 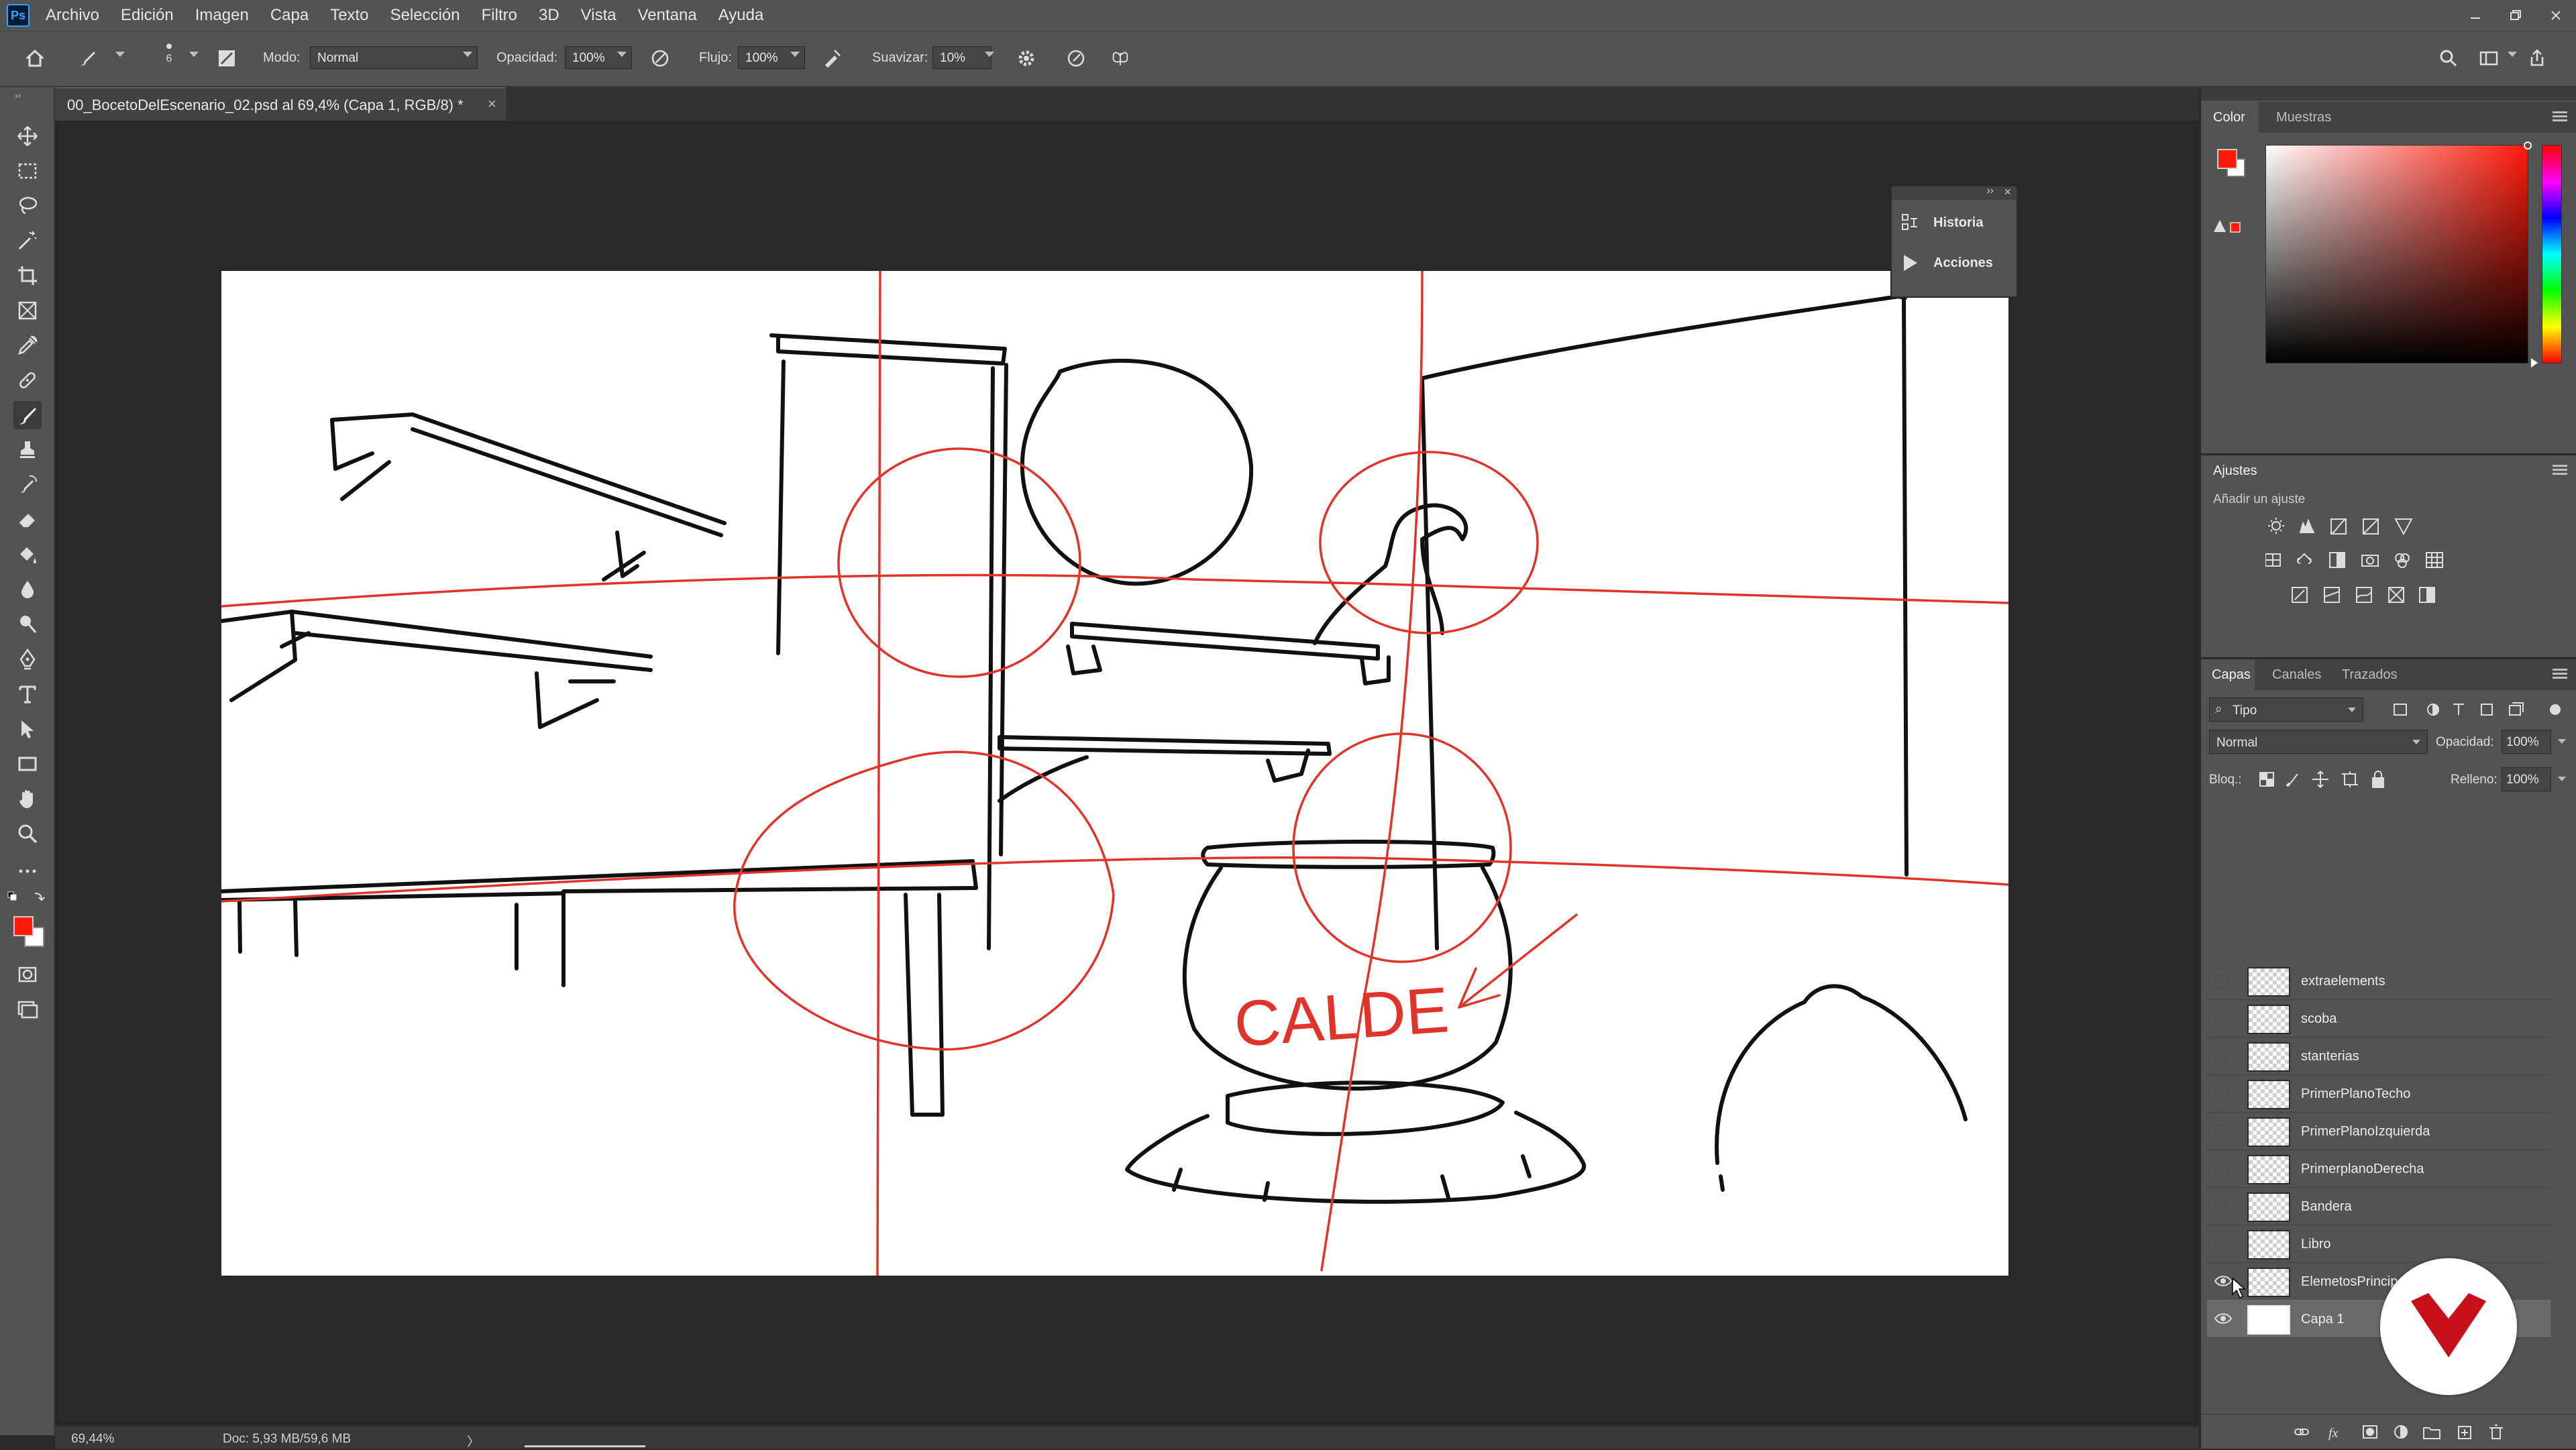 What do you see at coordinates (2560, 116) in the screenshot?
I see `color-panel-menu-icon` at bounding box center [2560, 116].